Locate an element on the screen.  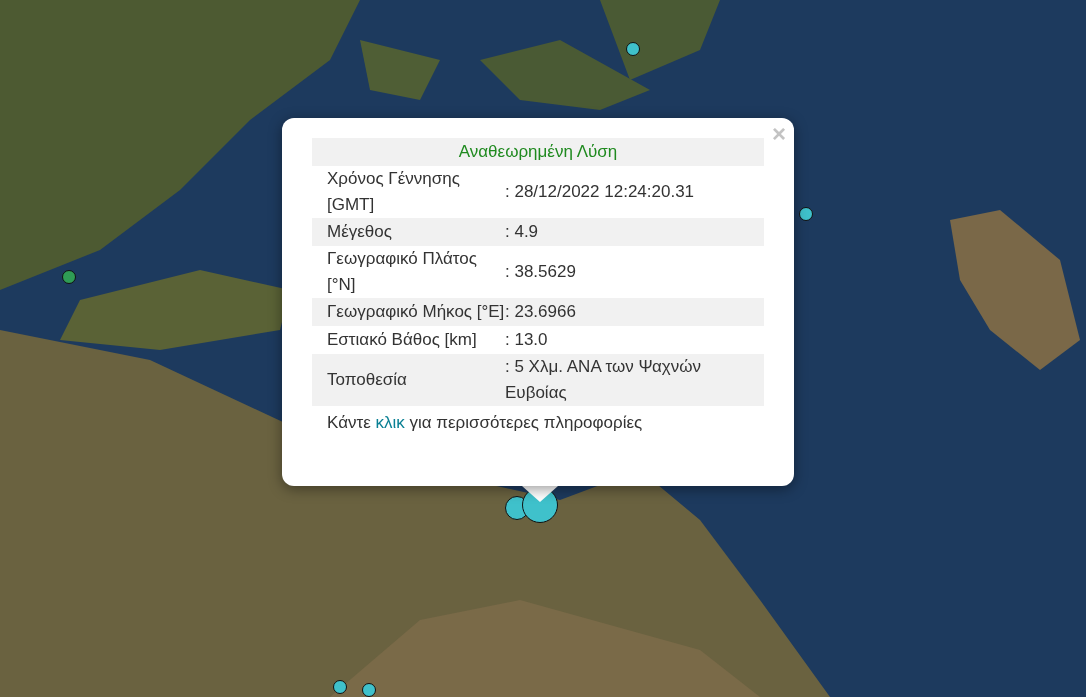
field-label: Εστιακό Βάθος [km] is located at coordinates (402, 340).